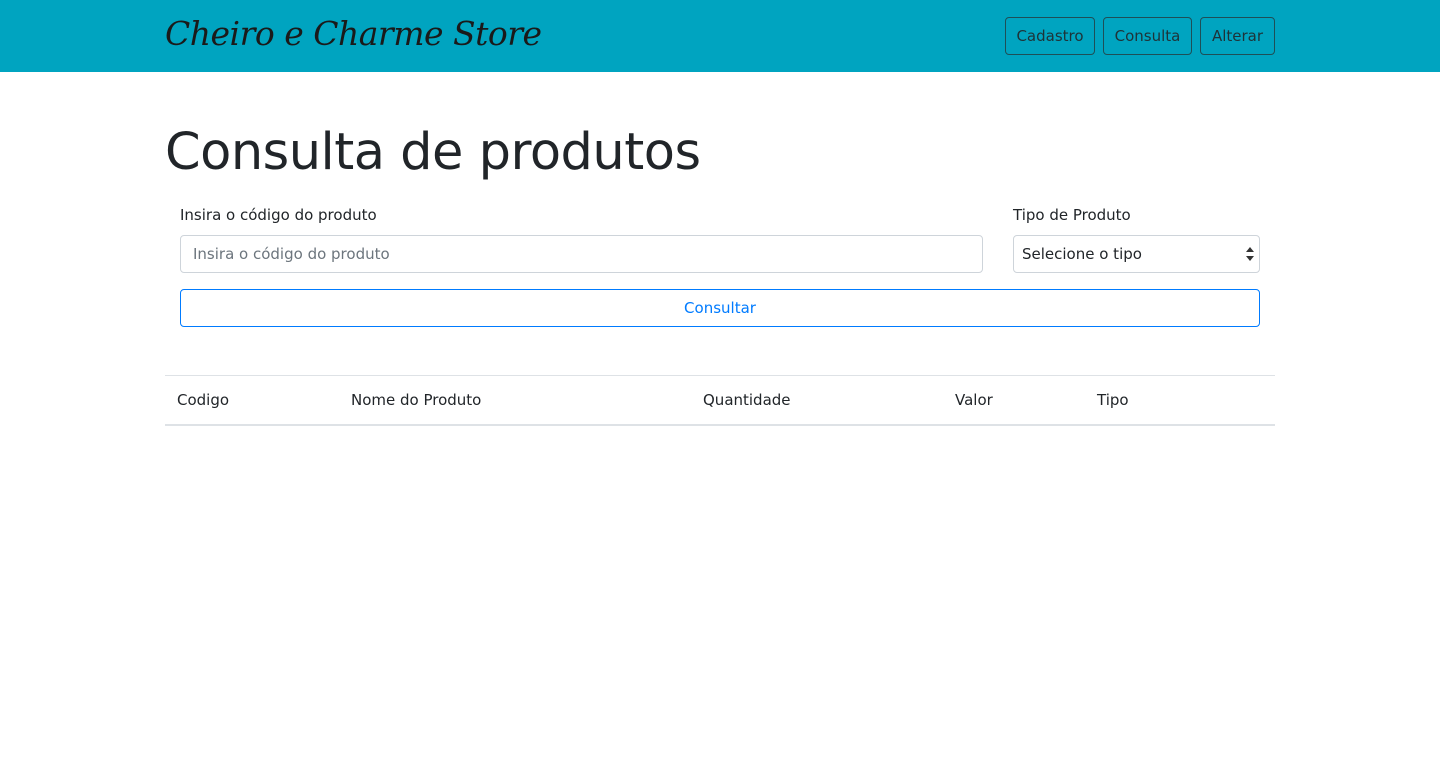  What do you see at coordinates (747, 400) in the screenshot?
I see `column-header-quantidade: Quantidade` at bounding box center [747, 400].